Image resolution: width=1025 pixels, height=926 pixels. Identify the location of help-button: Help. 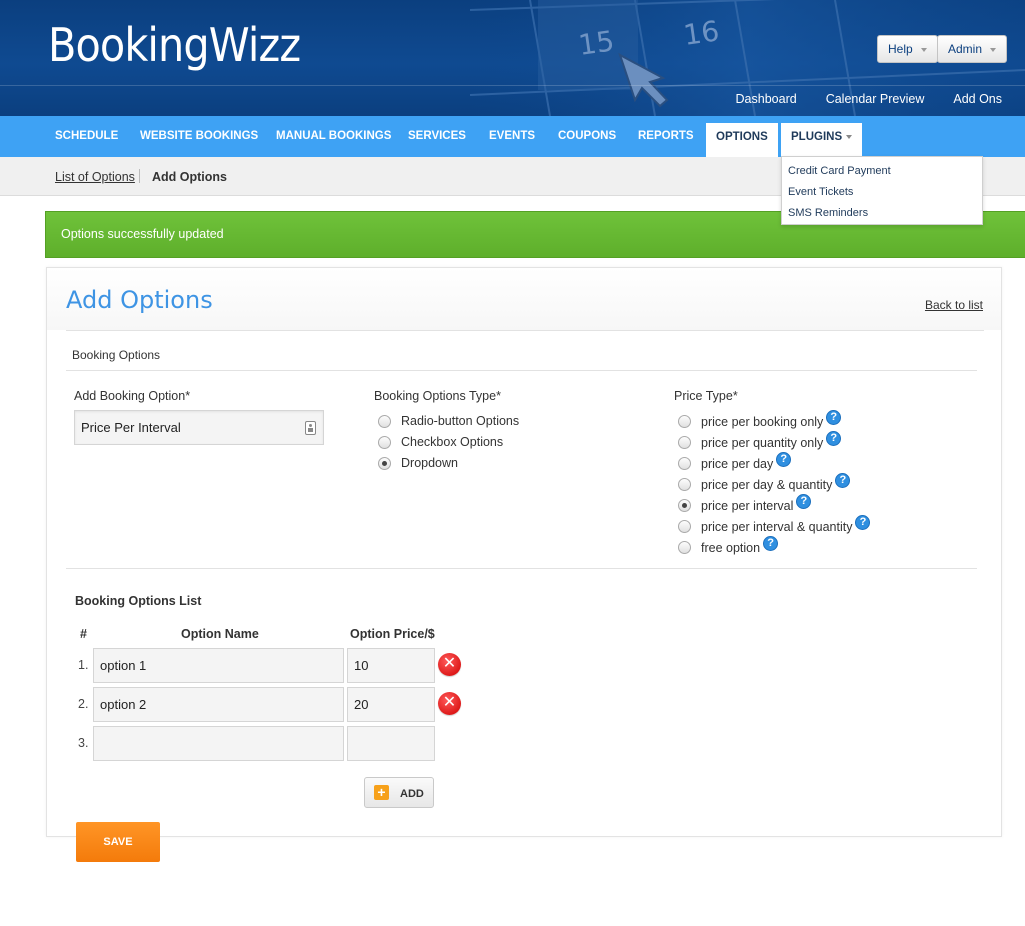
(907, 49).